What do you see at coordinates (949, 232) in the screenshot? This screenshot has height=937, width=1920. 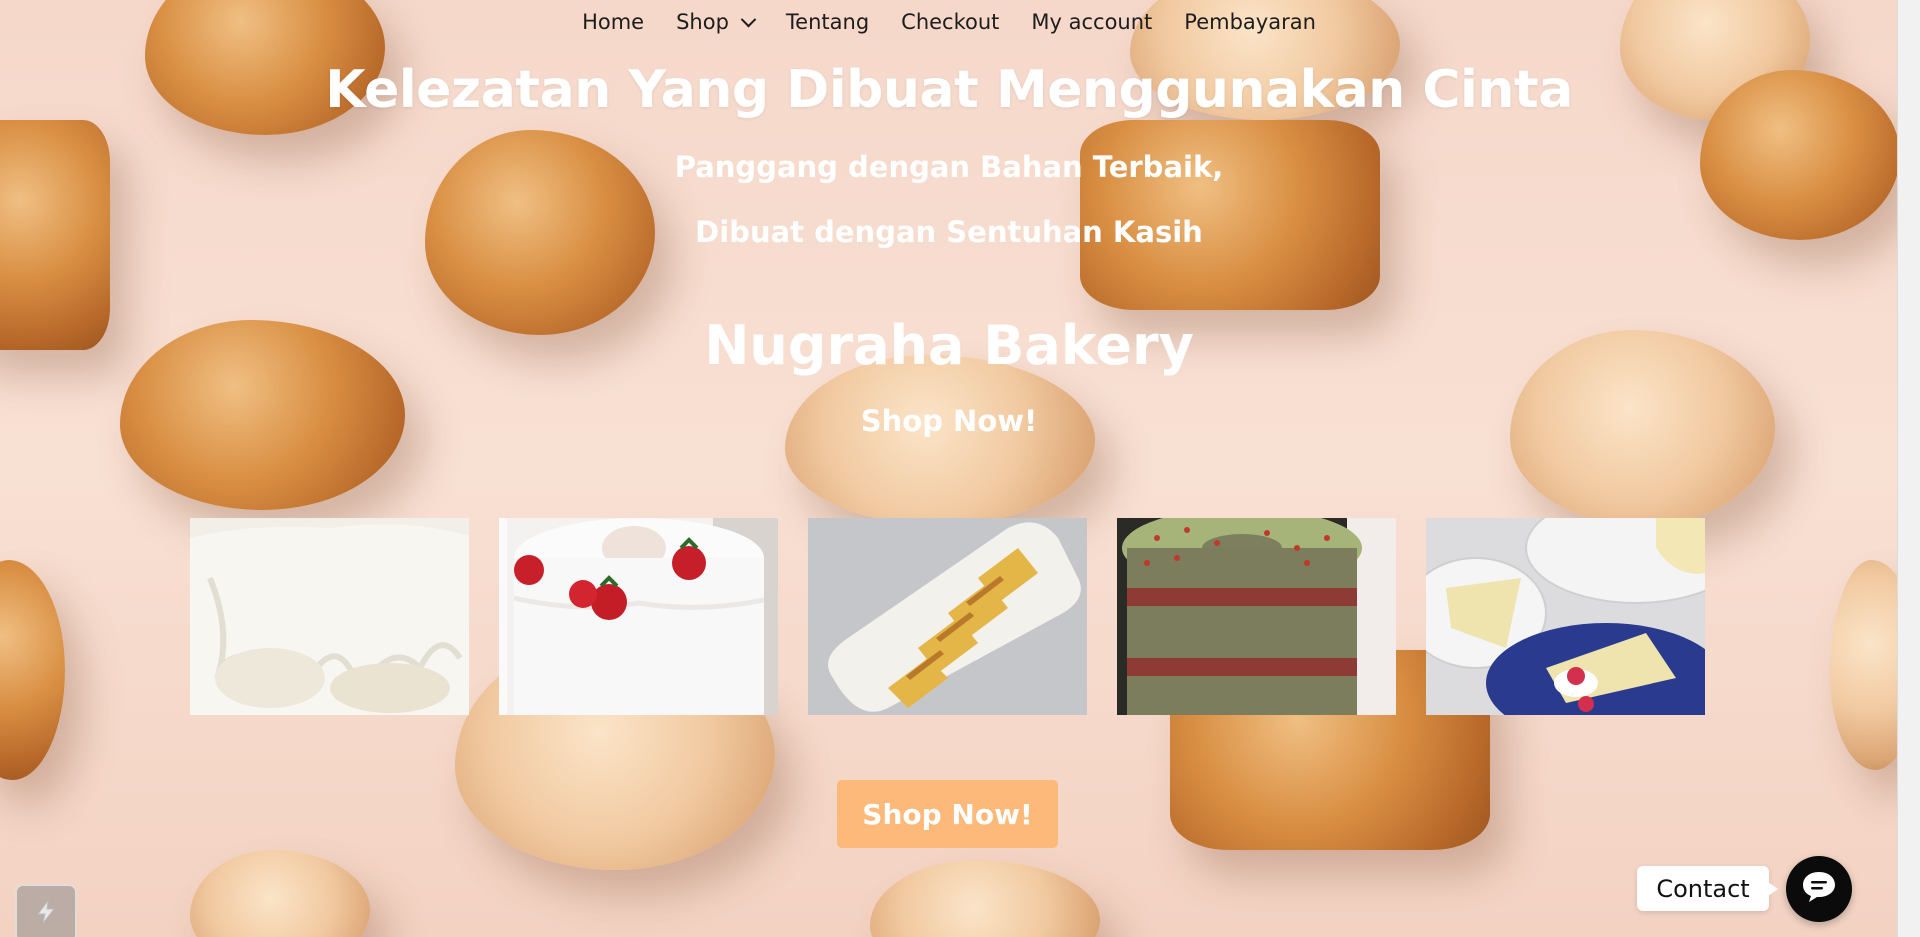 I see `hero-subtitle-line-2: Dibuat dengan Sentuhan Kasih` at bounding box center [949, 232].